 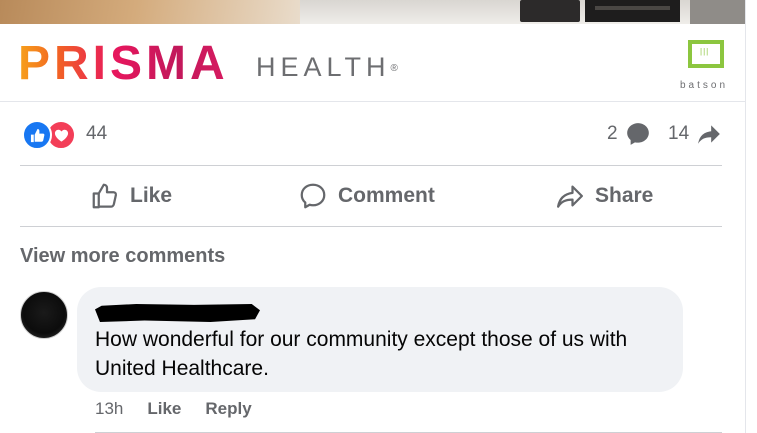 I want to click on thumbs-up-icon, so click(x=105, y=196).